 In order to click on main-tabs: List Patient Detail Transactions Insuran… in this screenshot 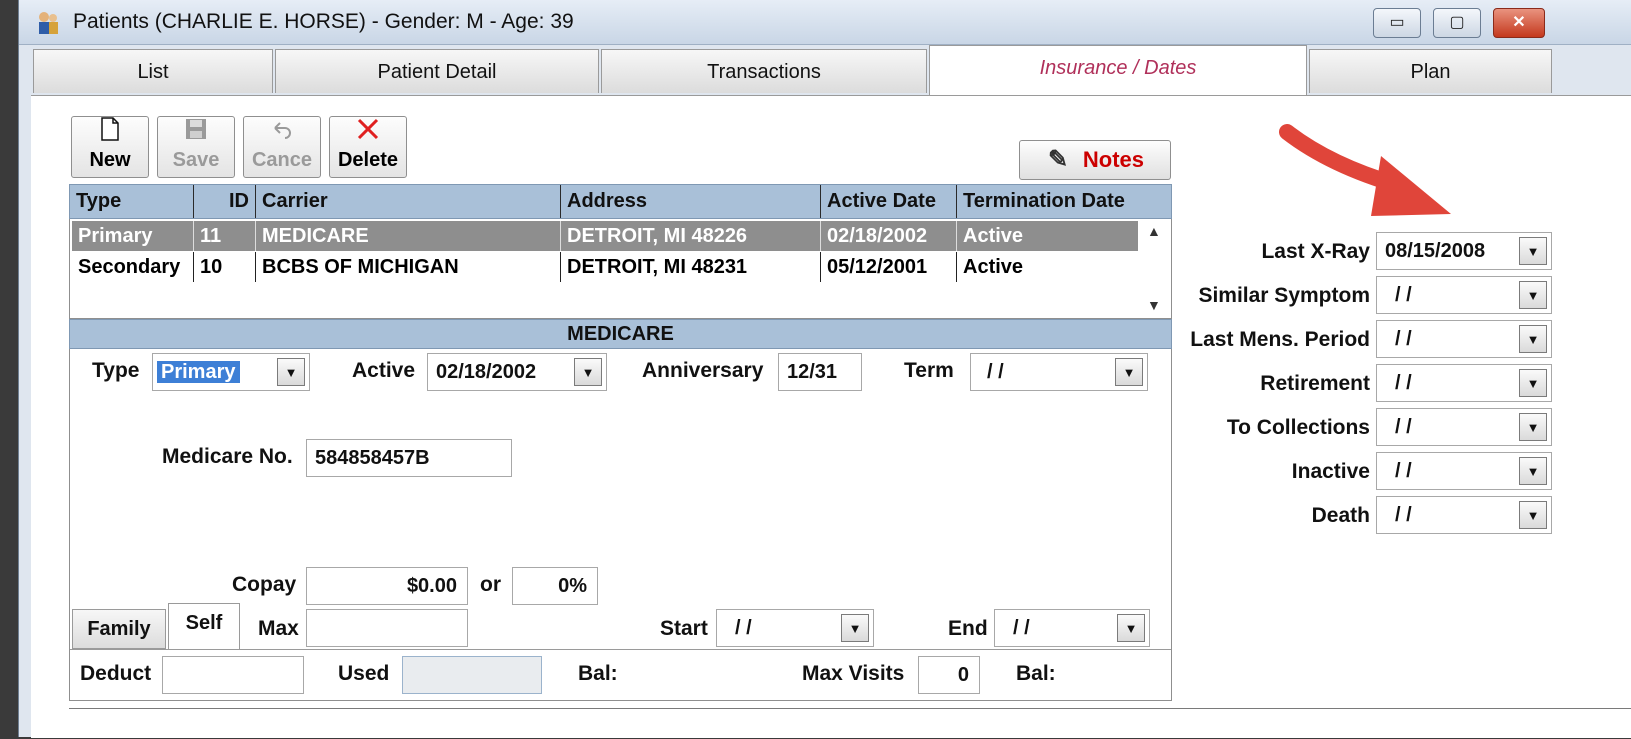, I will do `click(825, 70)`.